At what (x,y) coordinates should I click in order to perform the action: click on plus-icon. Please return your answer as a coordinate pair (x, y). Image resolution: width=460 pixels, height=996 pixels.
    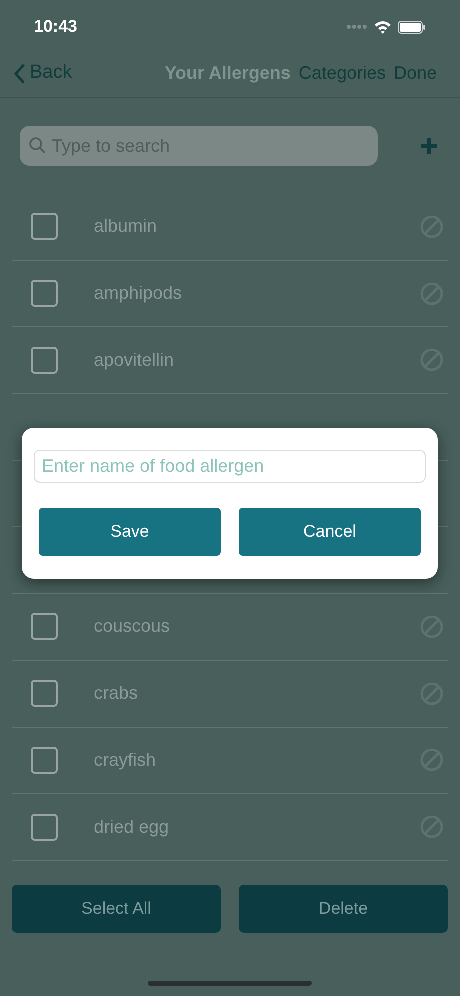
    Looking at the image, I should click on (429, 146).